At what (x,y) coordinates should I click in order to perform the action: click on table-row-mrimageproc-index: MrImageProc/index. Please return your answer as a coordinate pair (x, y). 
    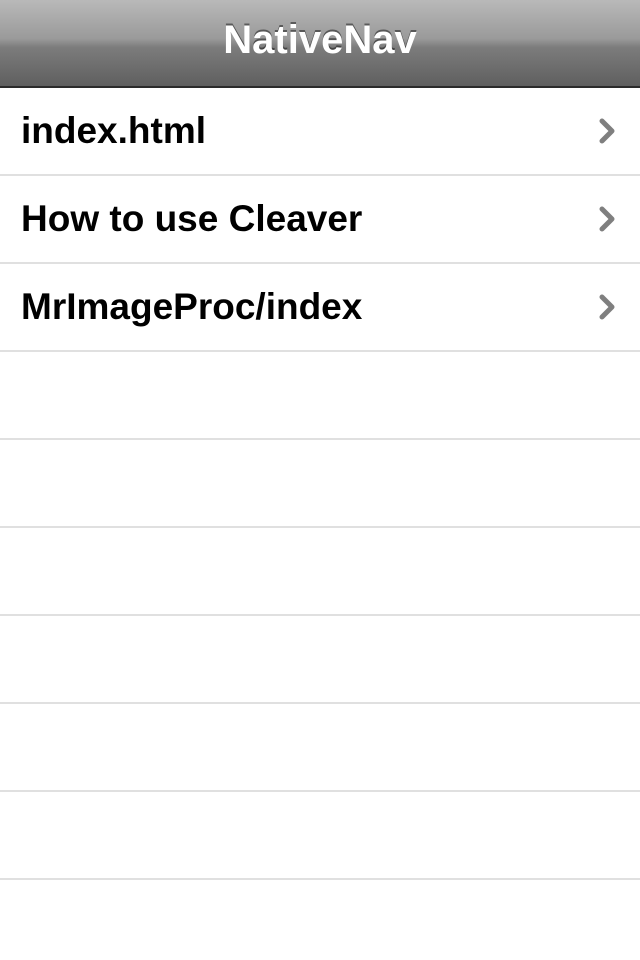
    Looking at the image, I should click on (320, 308).